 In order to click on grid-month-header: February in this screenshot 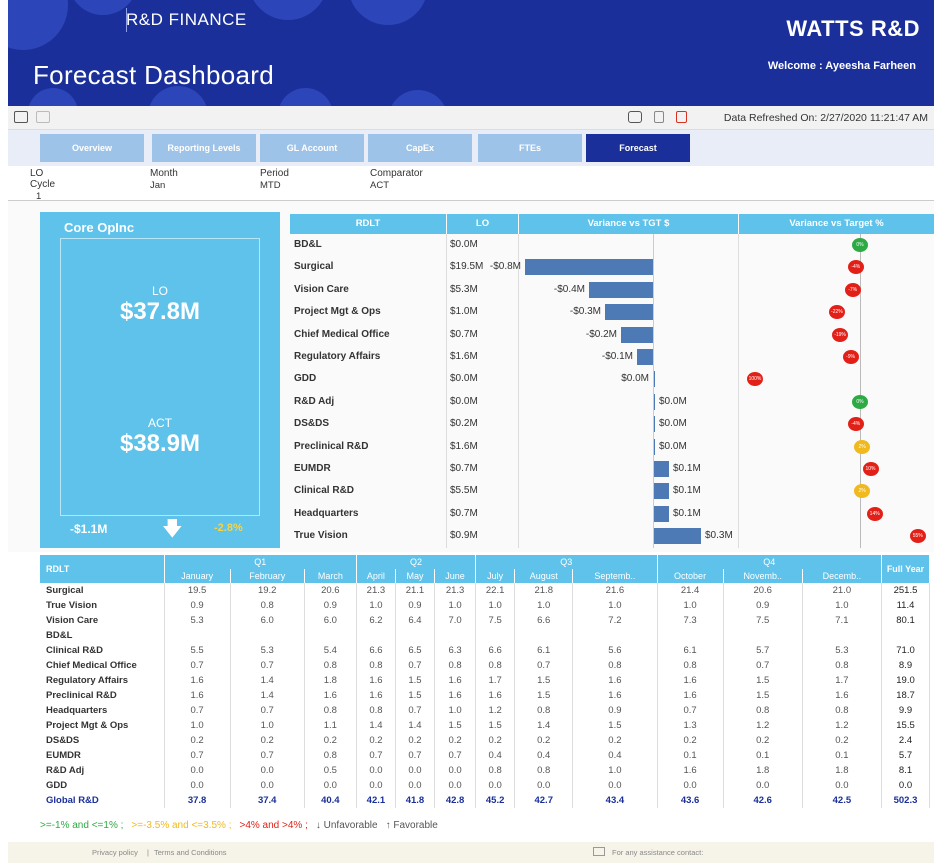, I will do `click(267, 576)`.